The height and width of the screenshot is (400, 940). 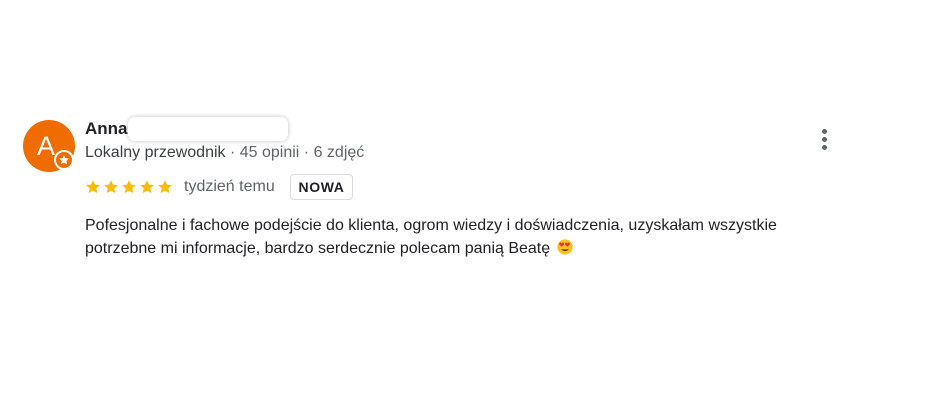 I want to click on new-badge: NOWA, so click(x=321, y=187).